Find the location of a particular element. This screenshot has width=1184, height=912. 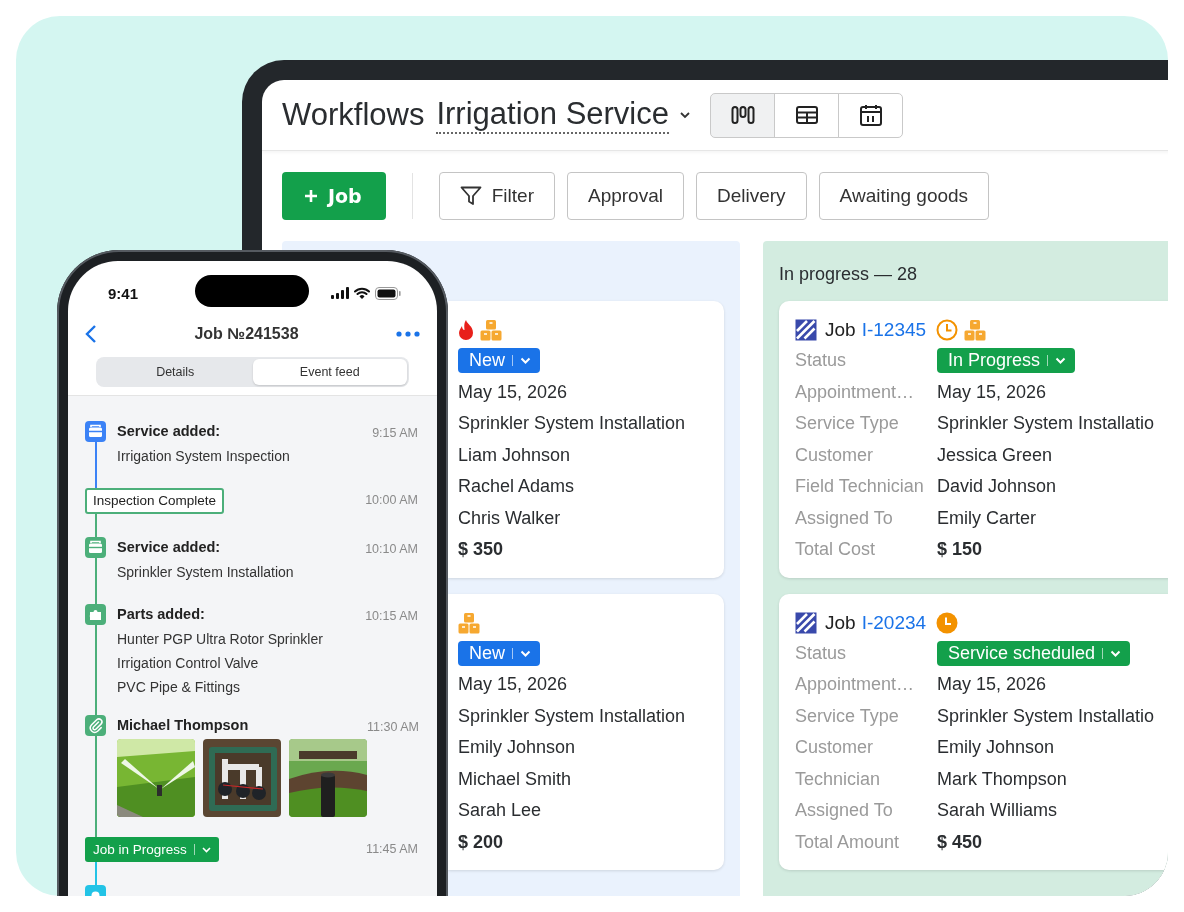

page-title: Workflows is located at coordinates (353, 115).